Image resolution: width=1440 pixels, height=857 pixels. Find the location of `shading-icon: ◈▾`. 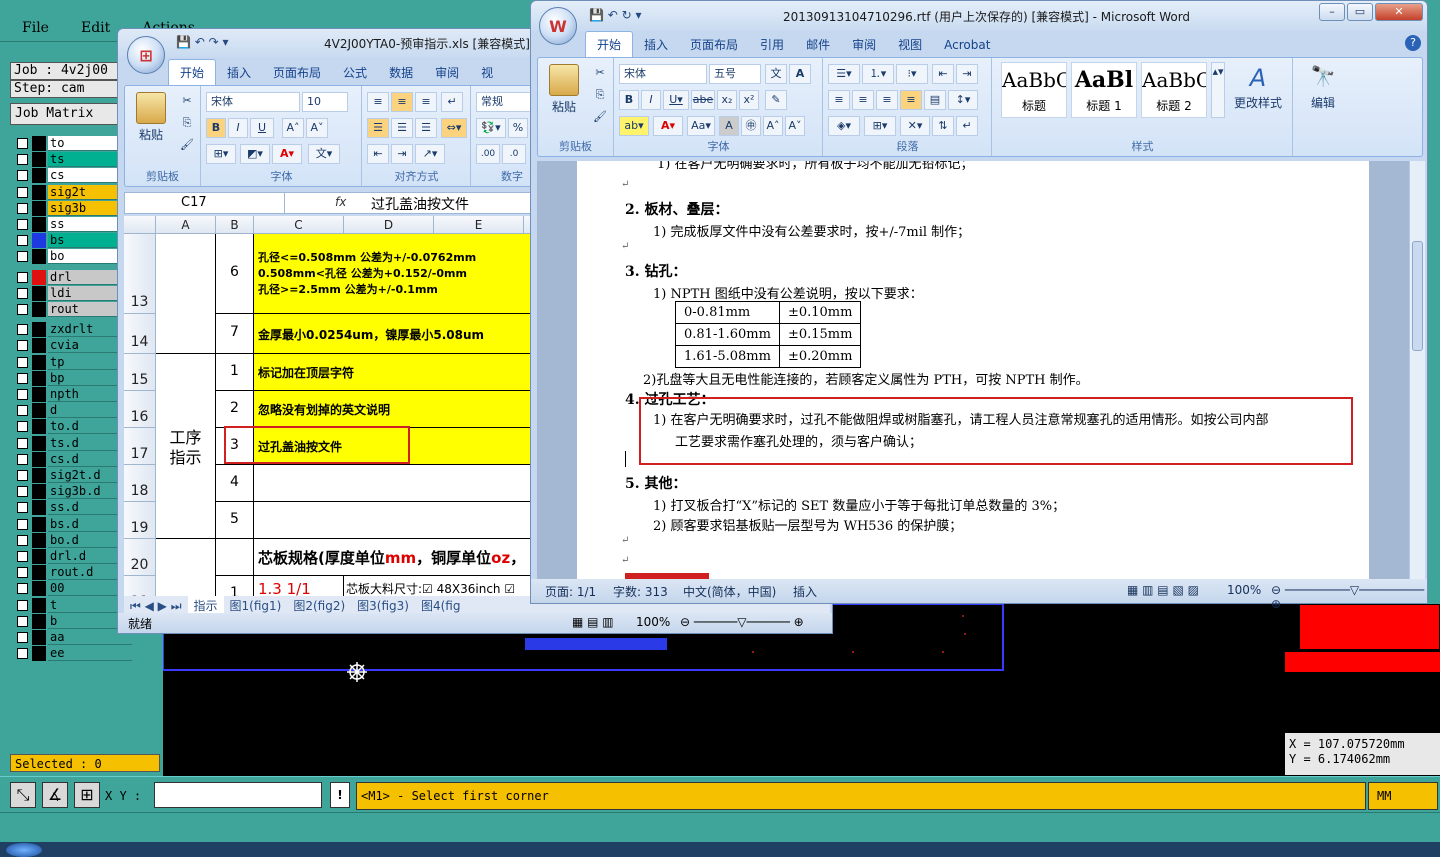

shading-icon: ◈▾ is located at coordinates (844, 126).